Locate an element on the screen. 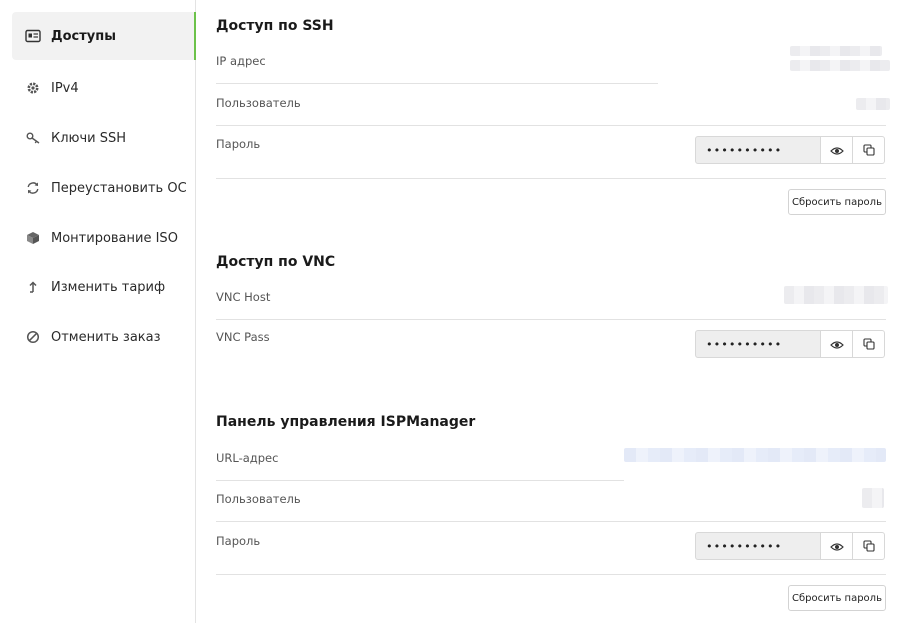  sidebar-item-change-tariff: Изменить тариф is located at coordinates (104, 287).